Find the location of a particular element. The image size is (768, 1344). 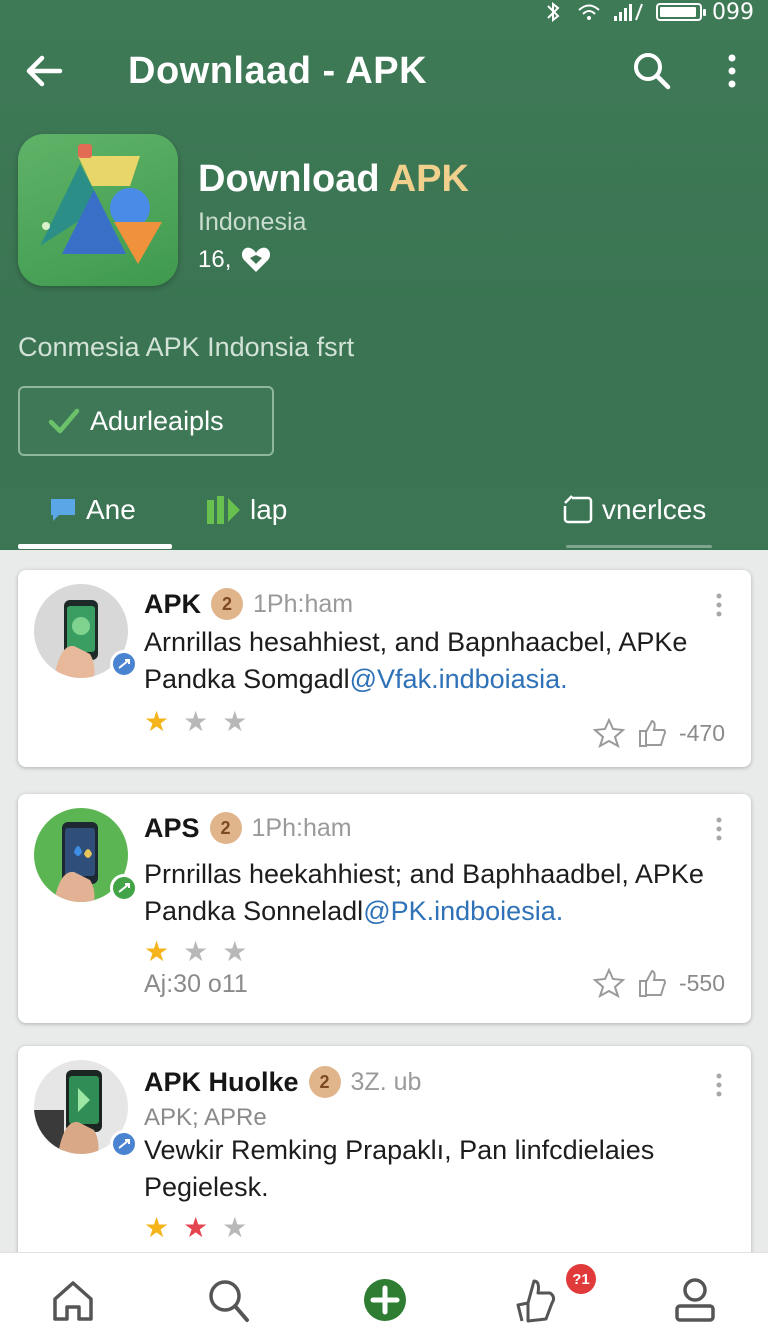

post-header: APK Huolke 2 3Z. ub is located at coordinates (282, 1082).